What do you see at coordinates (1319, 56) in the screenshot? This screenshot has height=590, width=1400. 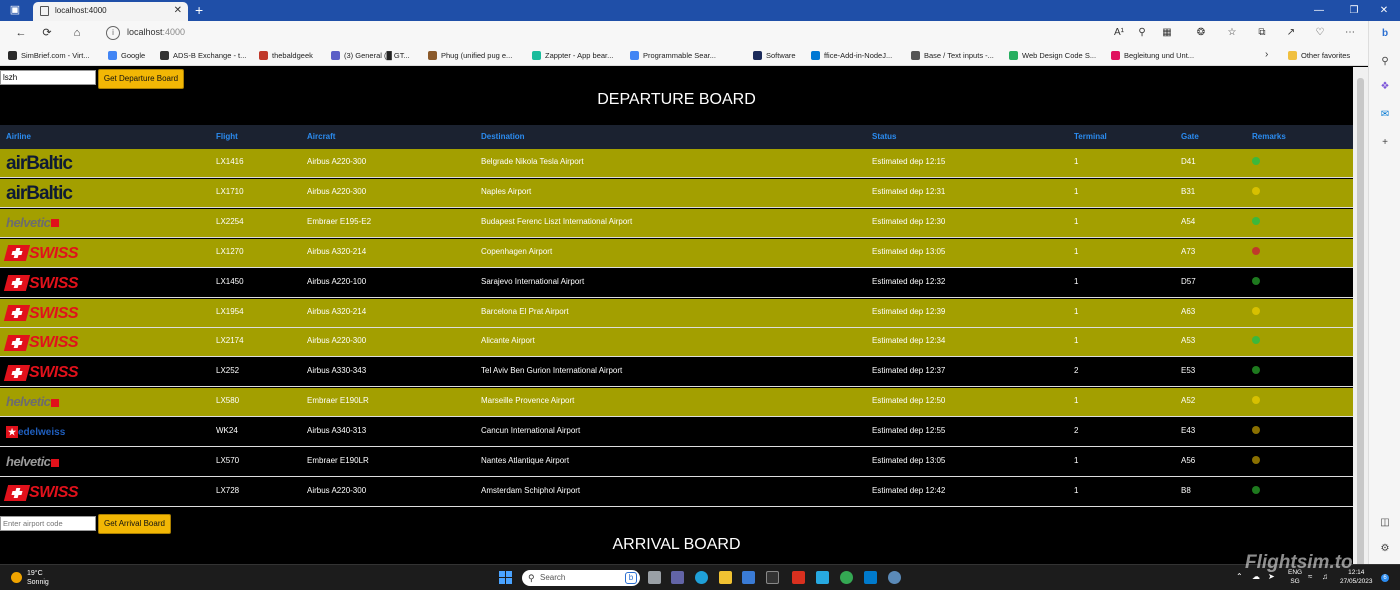 I see `bookmark-item: Other favorites` at bounding box center [1319, 56].